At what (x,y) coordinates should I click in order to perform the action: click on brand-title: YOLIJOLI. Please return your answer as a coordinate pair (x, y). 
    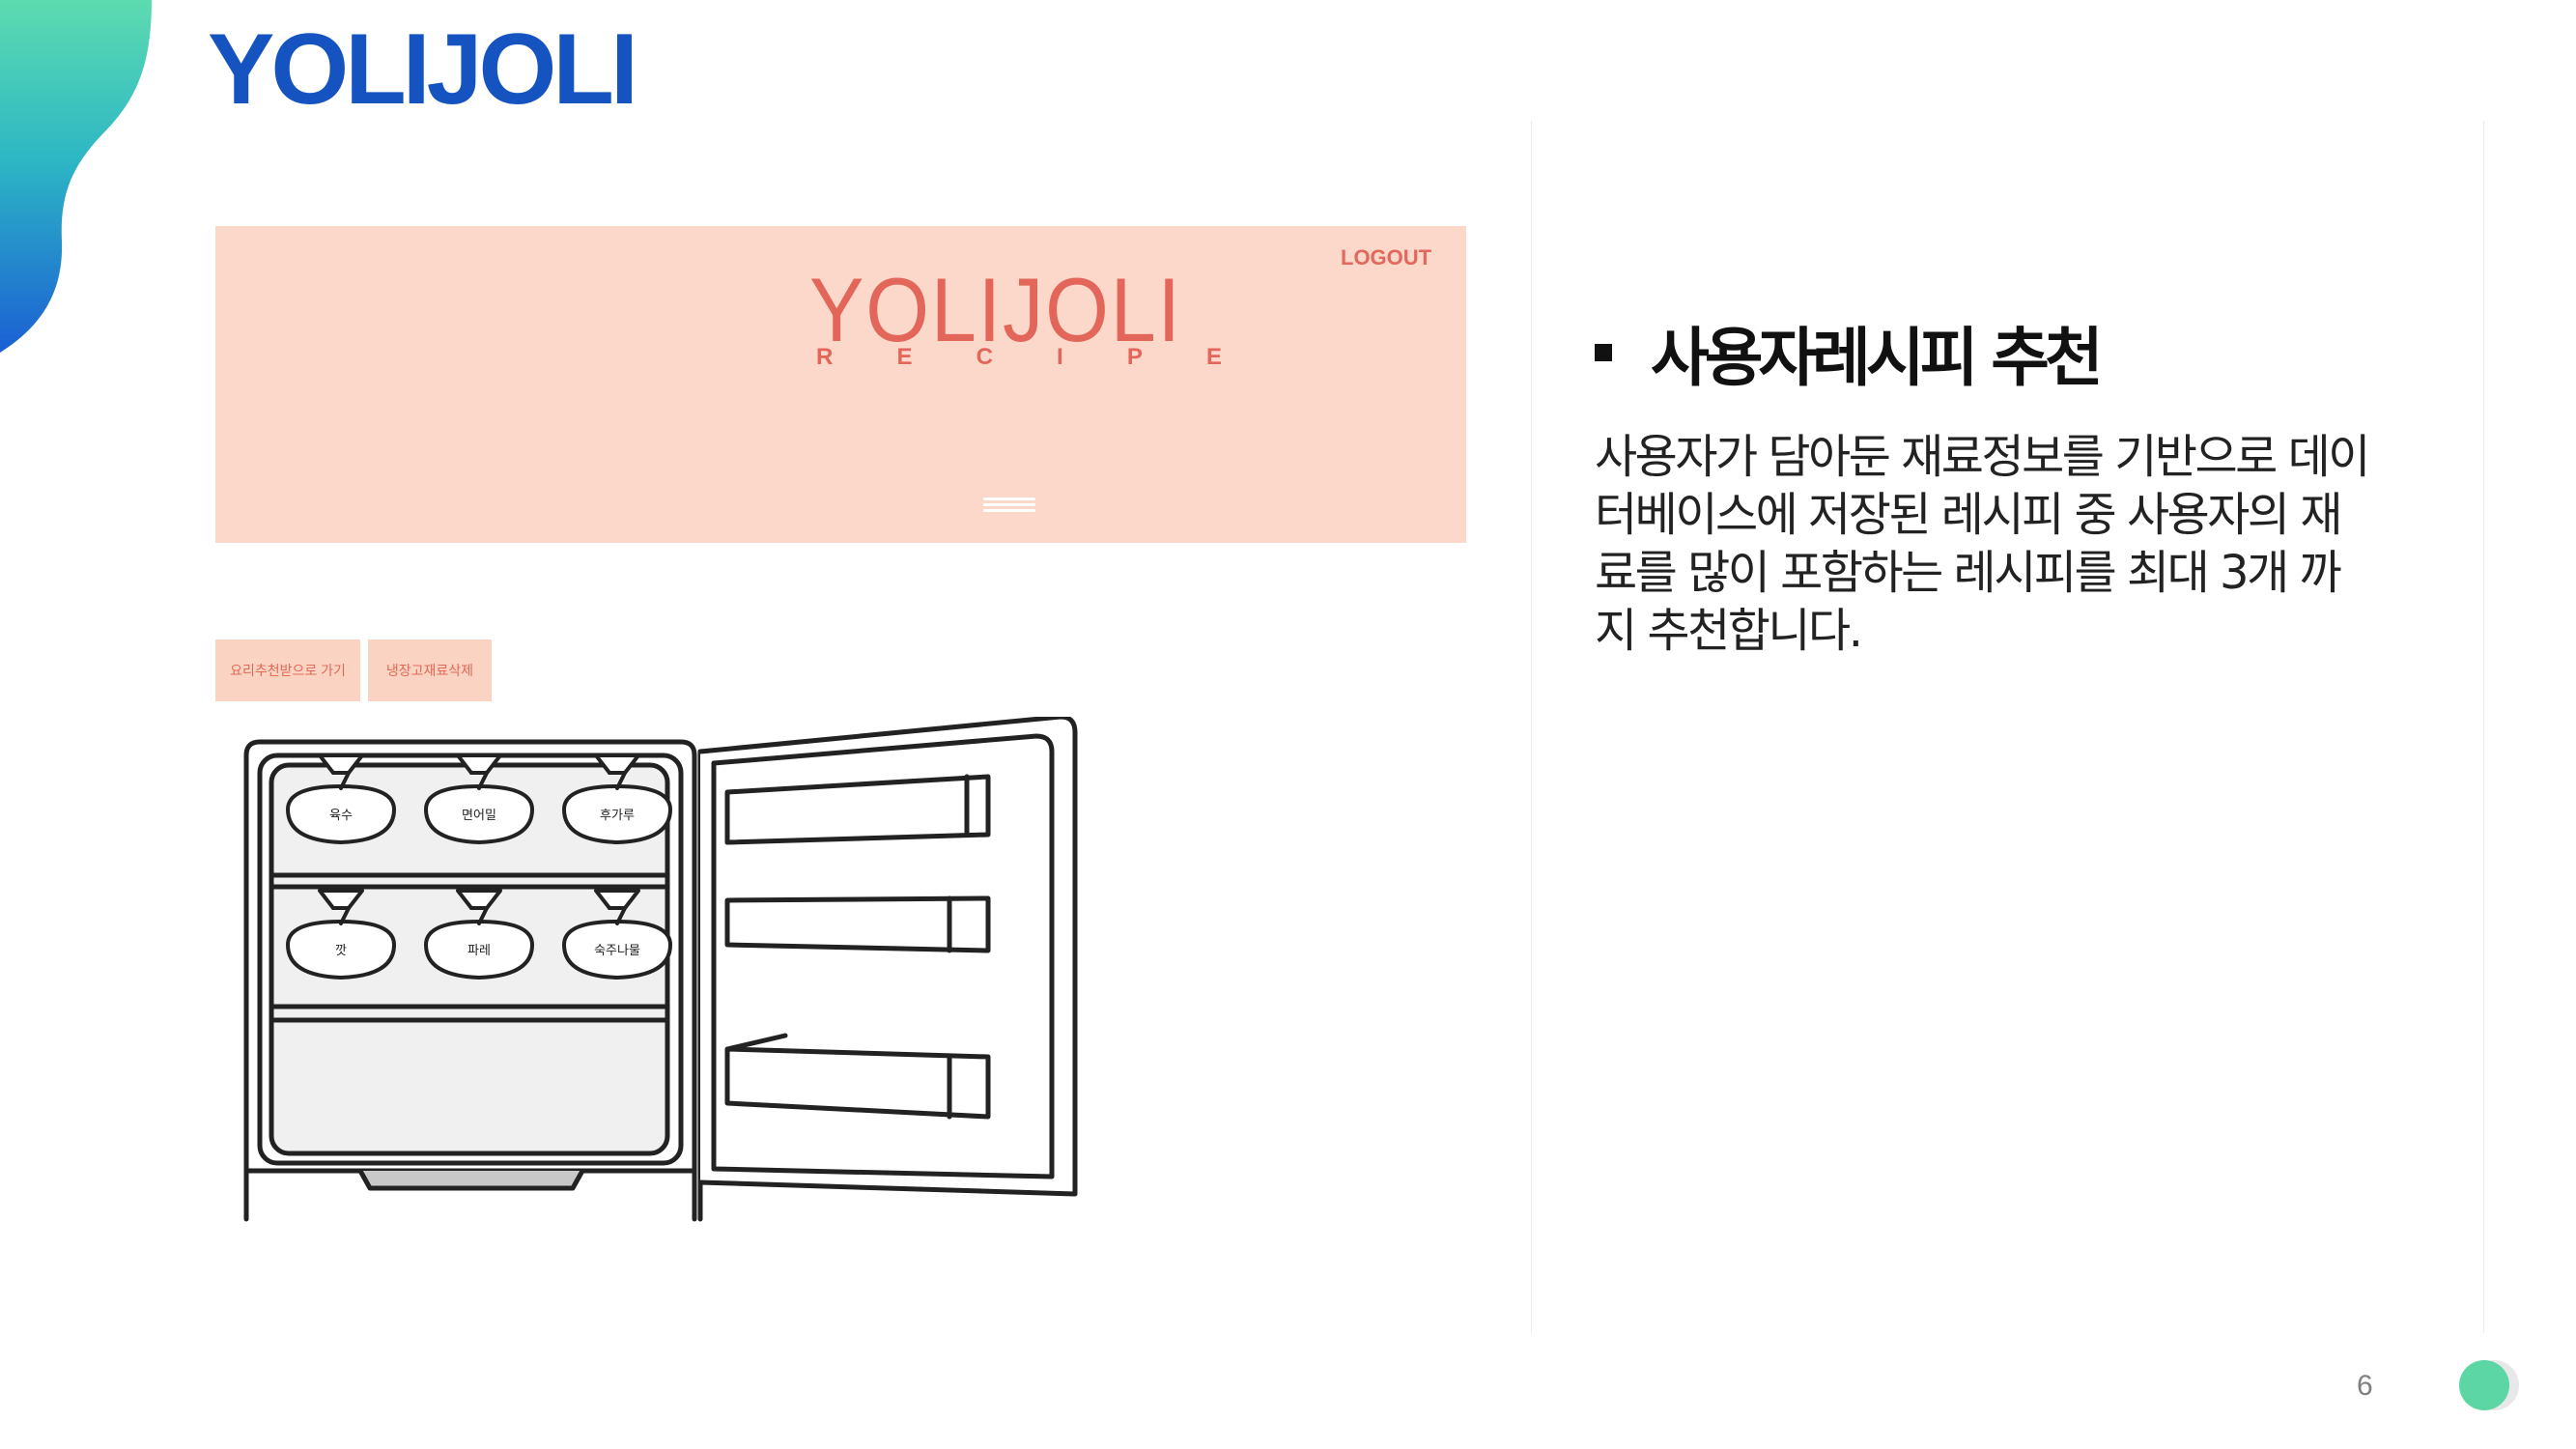
    Looking at the image, I should click on (423, 70).